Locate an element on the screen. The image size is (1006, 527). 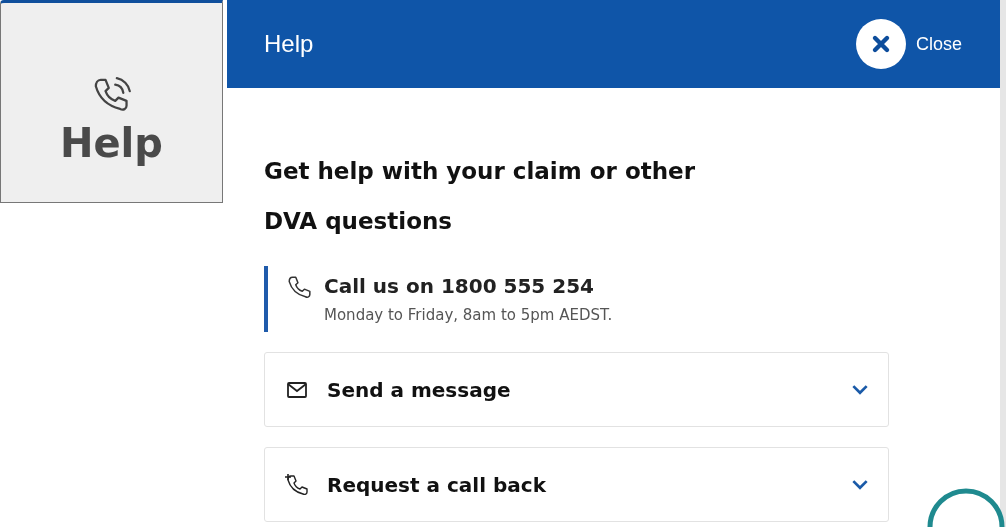
accordion-button: Send a message is located at coordinates (576, 389).